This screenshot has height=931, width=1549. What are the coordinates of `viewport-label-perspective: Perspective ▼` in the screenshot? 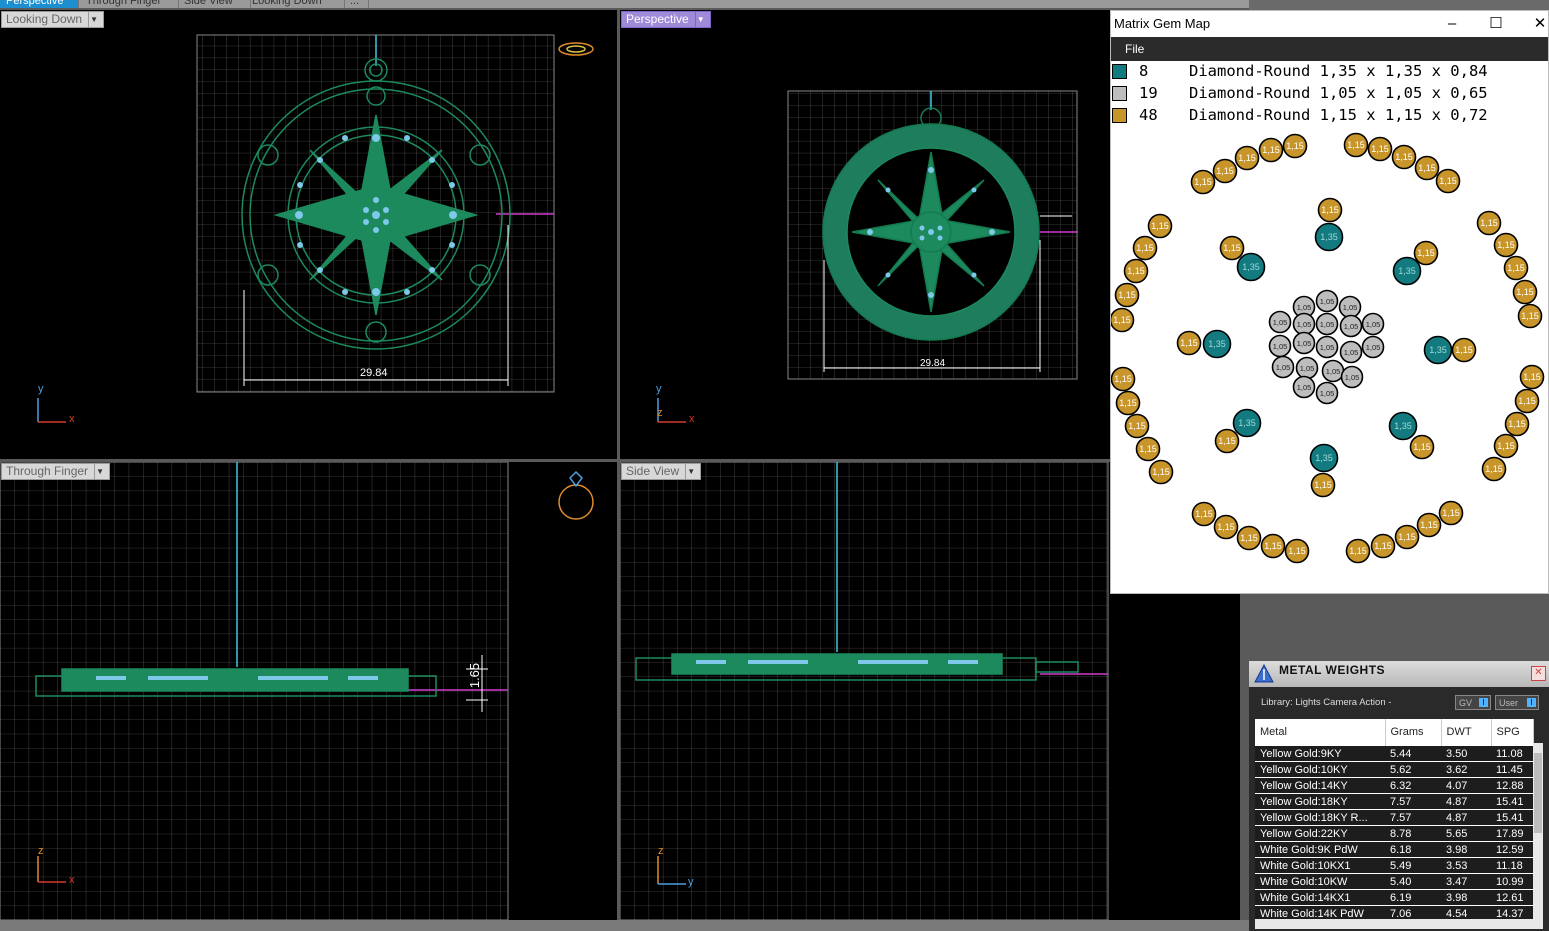 It's located at (666, 19).